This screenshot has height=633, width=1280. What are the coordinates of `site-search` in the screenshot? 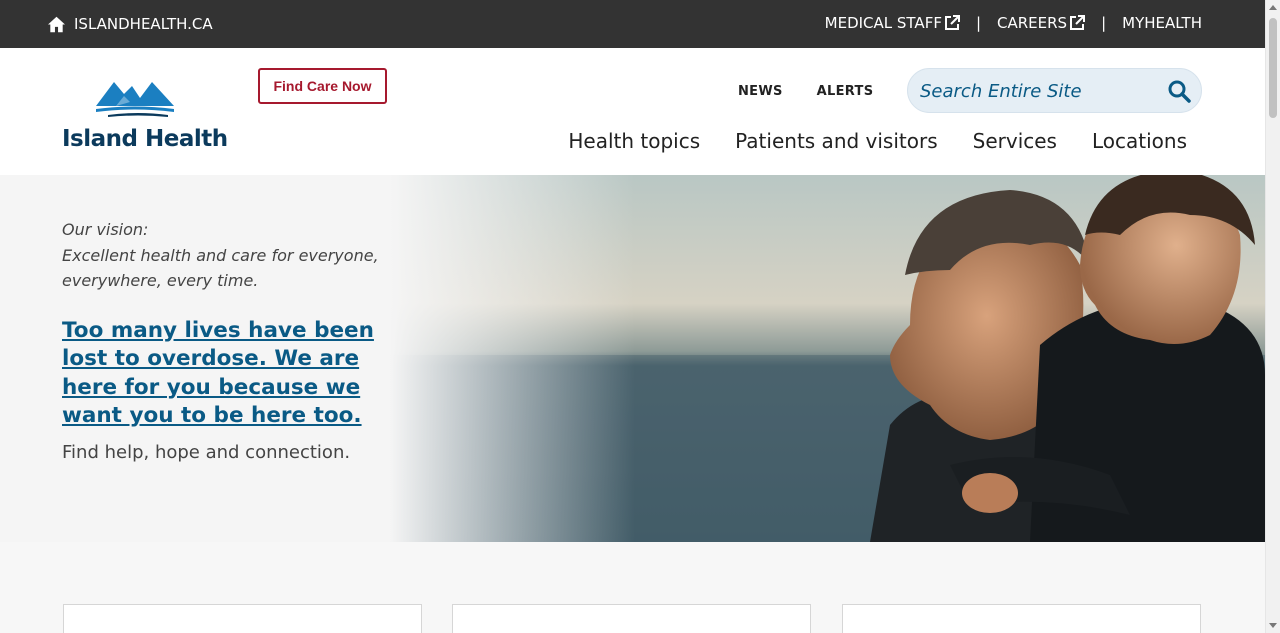 It's located at (1054, 90).